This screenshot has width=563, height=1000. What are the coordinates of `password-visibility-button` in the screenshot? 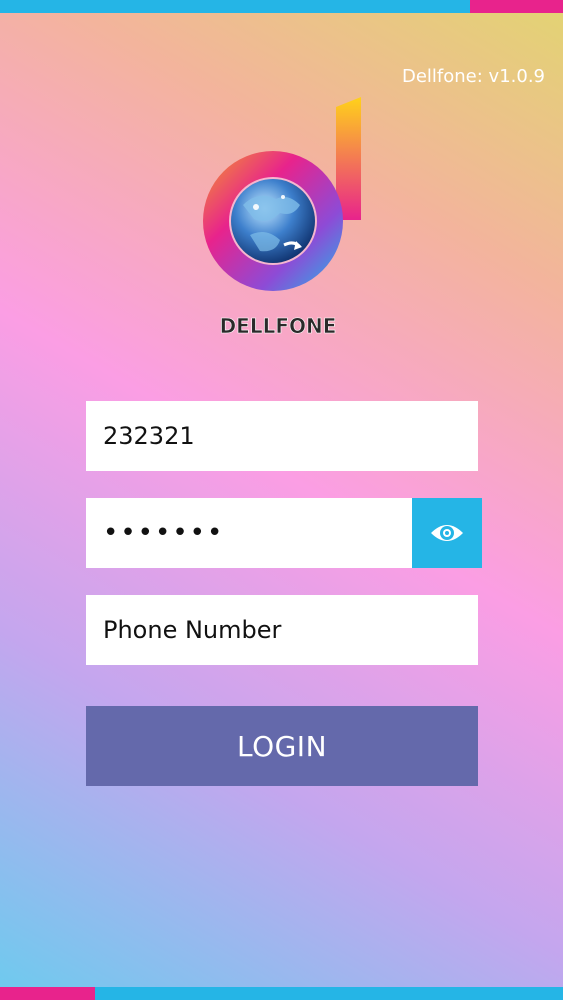 It's located at (447, 533).